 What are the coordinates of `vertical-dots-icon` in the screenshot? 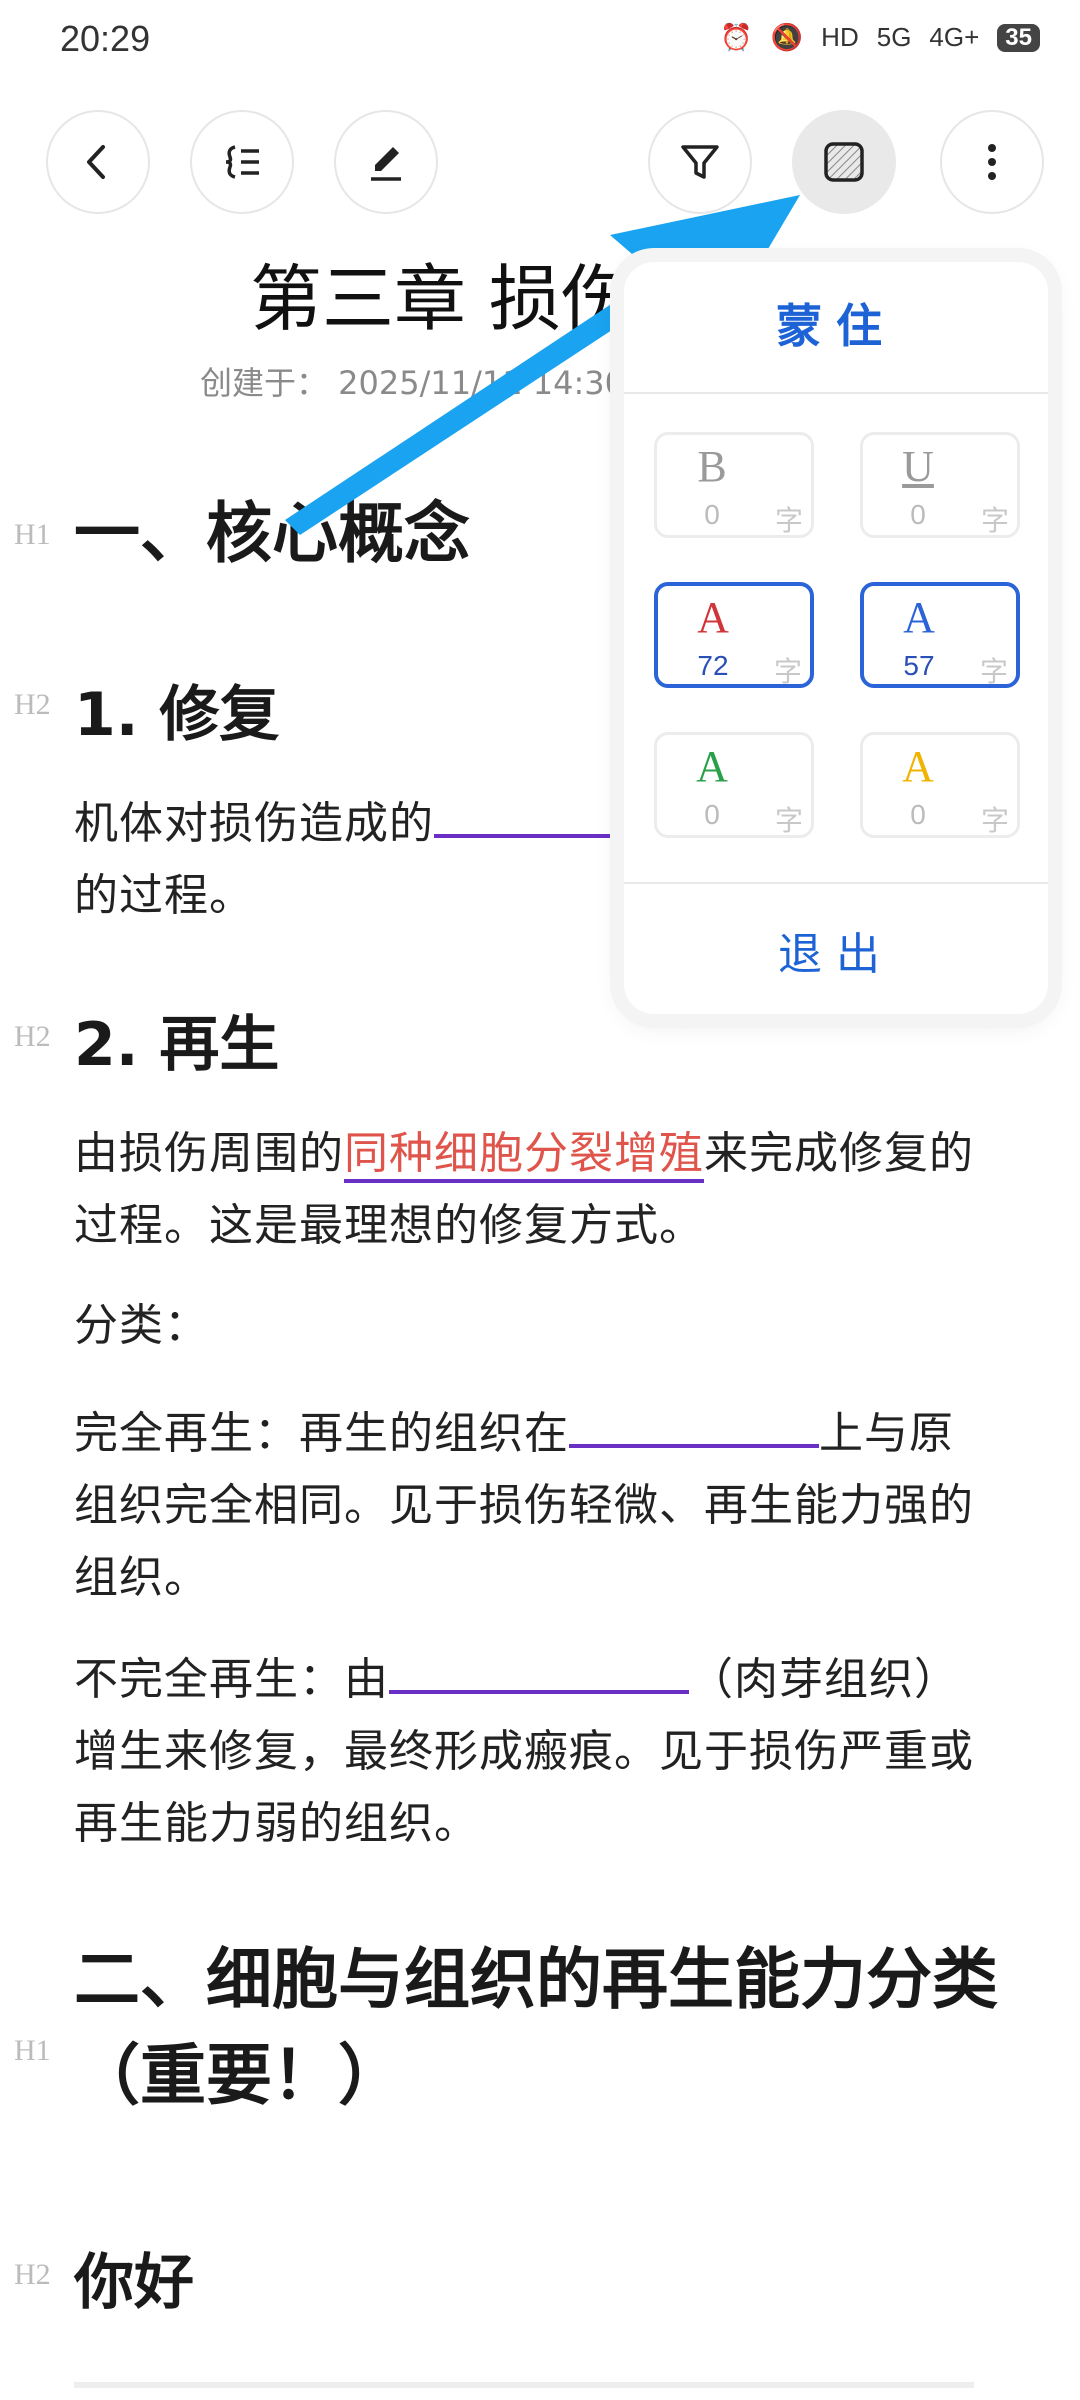 It's located at (992, 162).